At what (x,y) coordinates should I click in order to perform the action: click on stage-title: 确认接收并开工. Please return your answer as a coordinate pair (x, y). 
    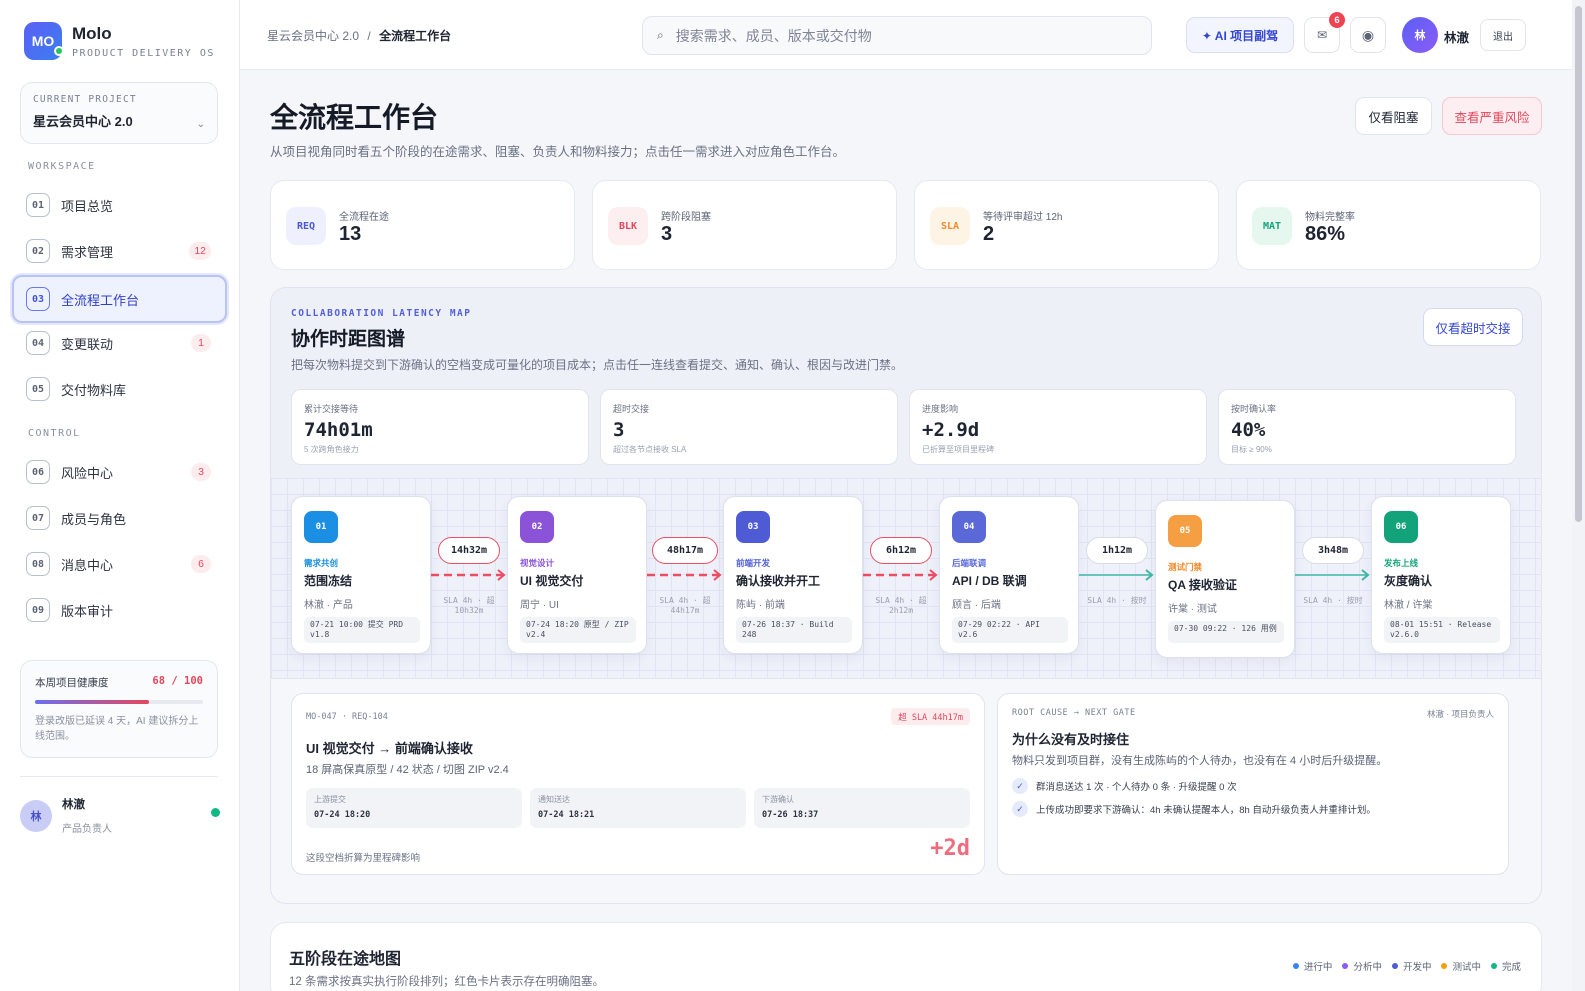
    Looking at the image, I should click on (778, 581).